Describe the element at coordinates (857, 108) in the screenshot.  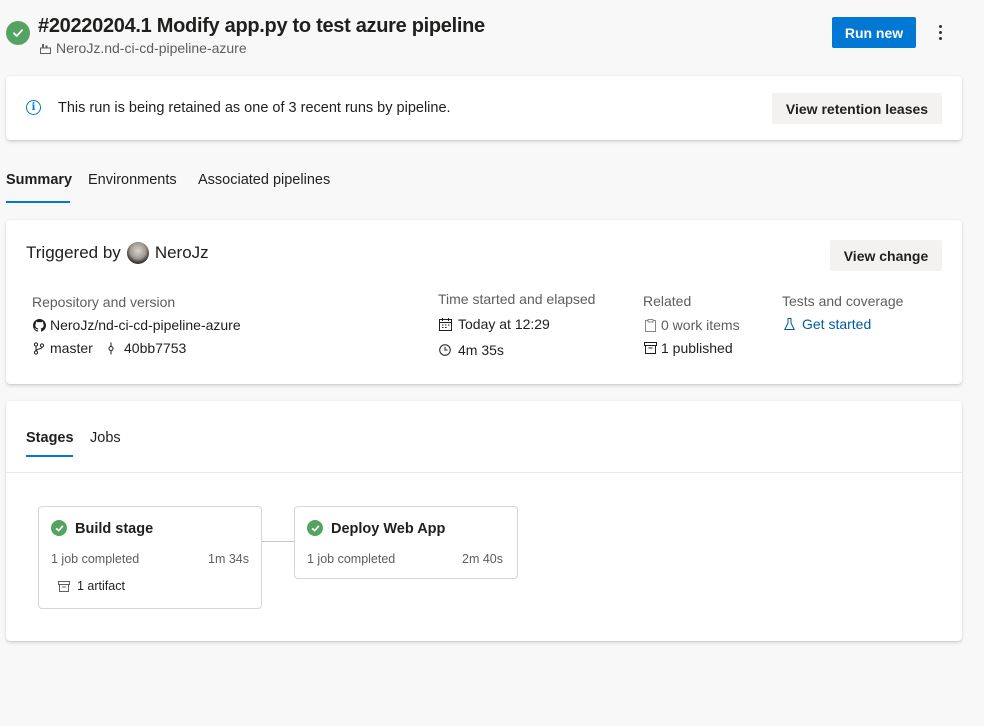
I see `view-retention-leases-button: View retention leases` at that location.